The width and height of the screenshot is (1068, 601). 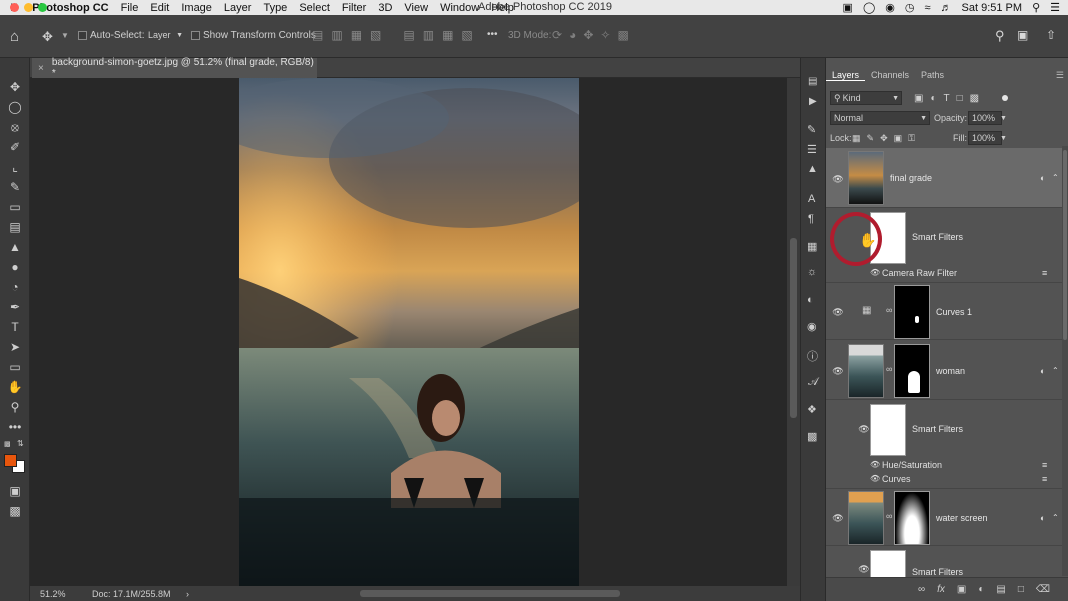 What do you see at coordinates (15, 287) in the screenshot?
I see `dodge-tool-icon: ◔` at bounding box center [15, 287].